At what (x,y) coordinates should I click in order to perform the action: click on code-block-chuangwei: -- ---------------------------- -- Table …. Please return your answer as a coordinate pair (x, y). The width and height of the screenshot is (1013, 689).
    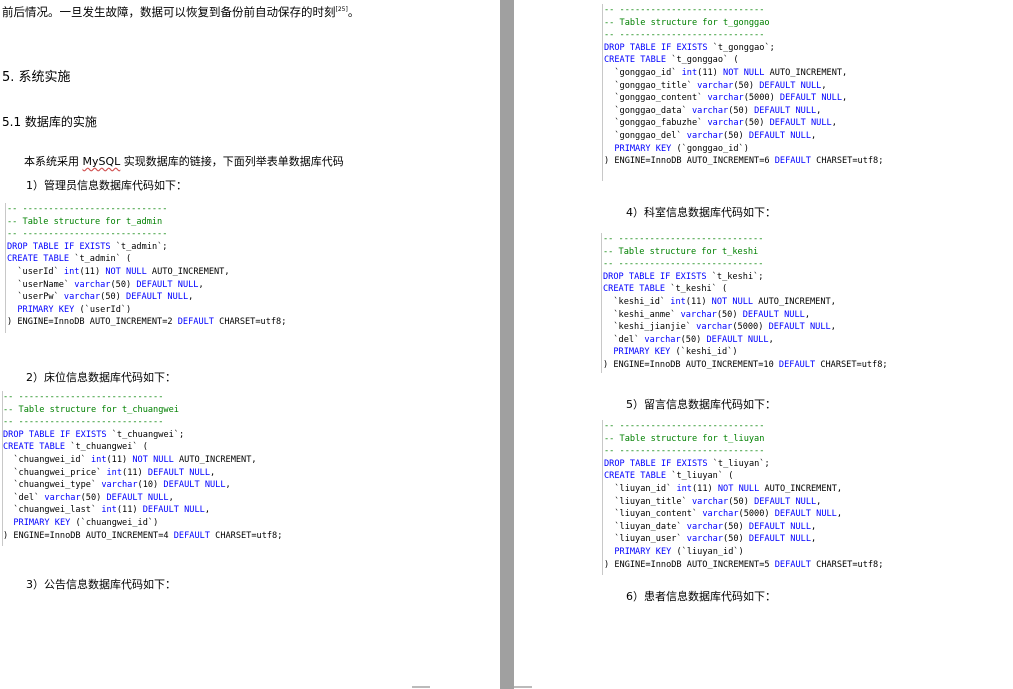
    Looking at the image, I should click on (142, 466).